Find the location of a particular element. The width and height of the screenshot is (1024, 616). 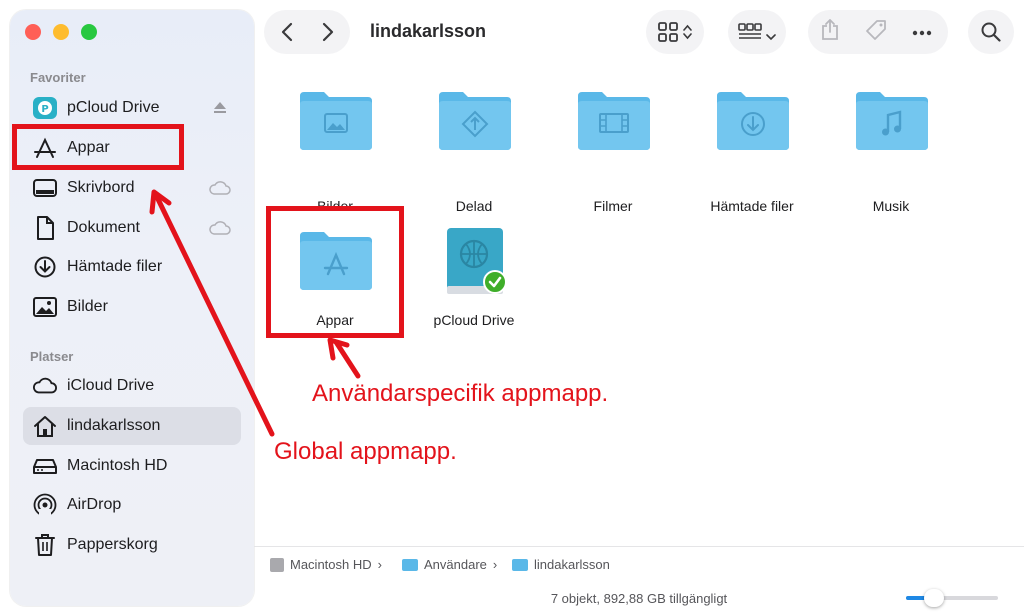

annotation-text-user-apps: Användarspecifik appmapp. is located at coordinates (460, 393).